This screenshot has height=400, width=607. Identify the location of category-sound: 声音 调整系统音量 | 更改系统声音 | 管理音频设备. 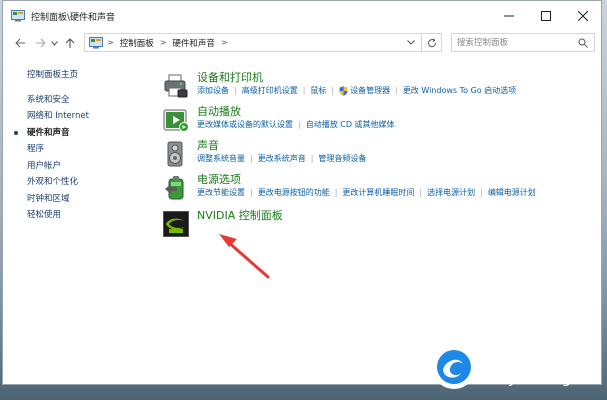
(378, 156).